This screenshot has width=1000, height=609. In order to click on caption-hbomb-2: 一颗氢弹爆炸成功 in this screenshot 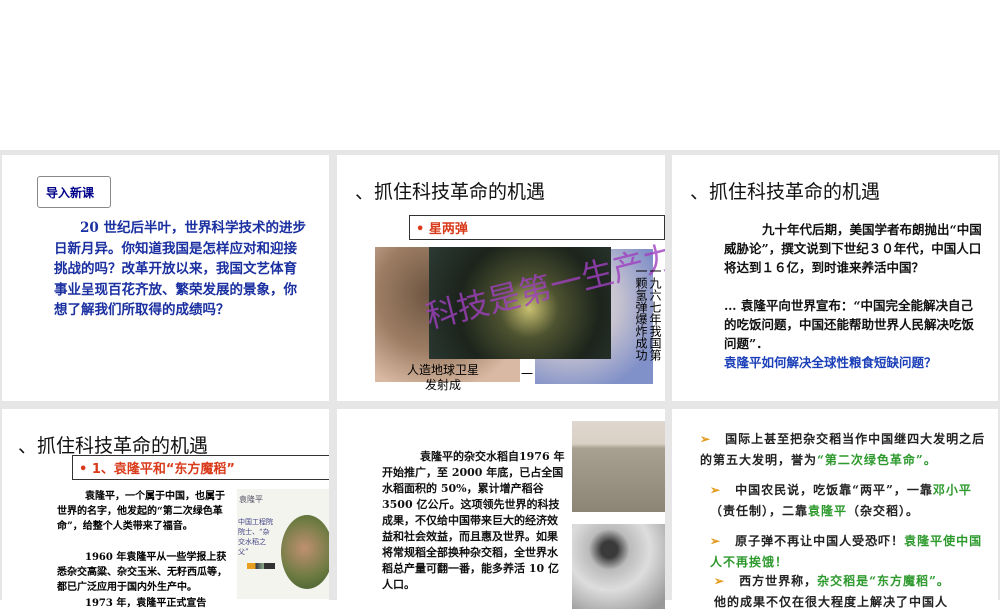, I will do `click(641, 313)`.